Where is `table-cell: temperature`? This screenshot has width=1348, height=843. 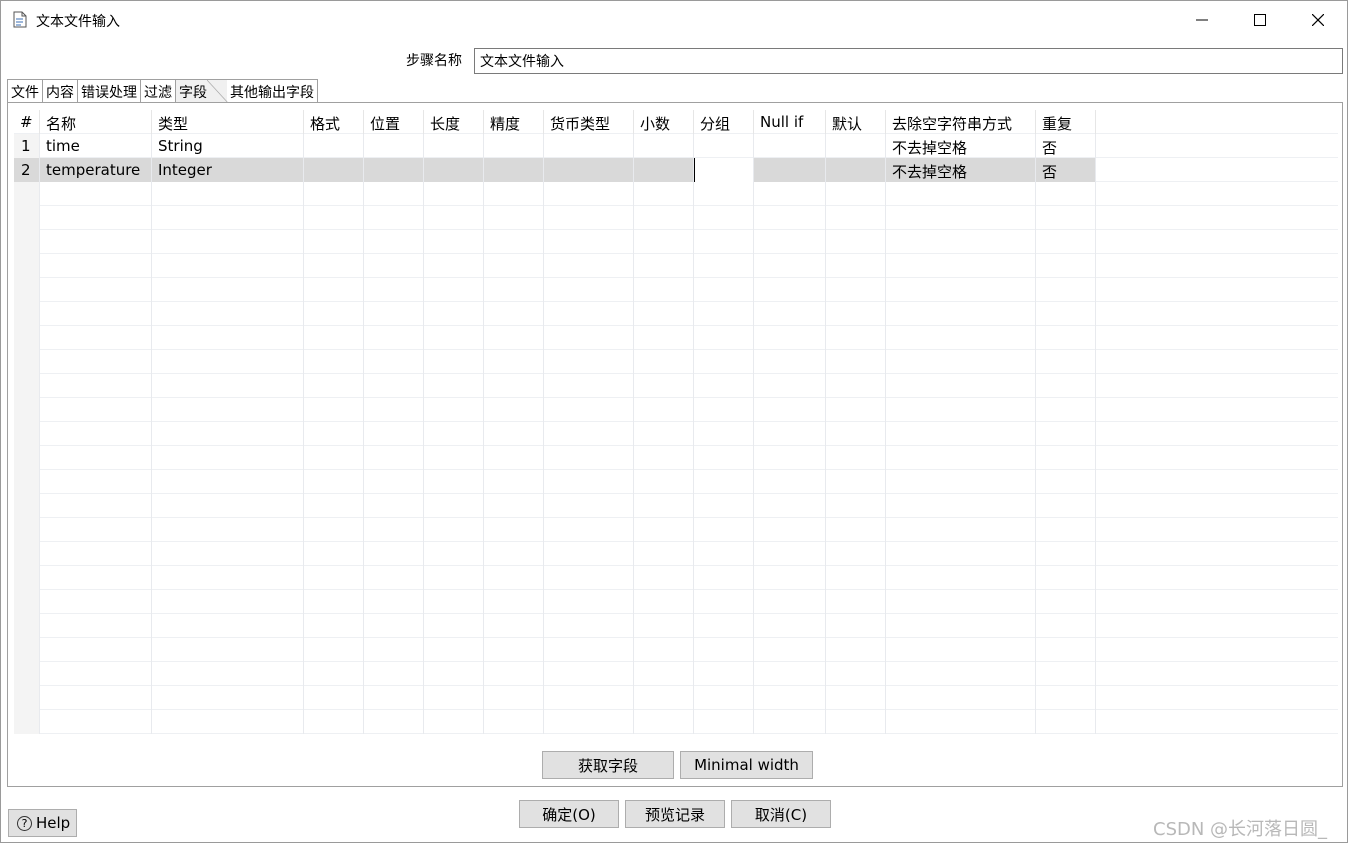
table-cell: temperature is located at coordinates (96, 170).